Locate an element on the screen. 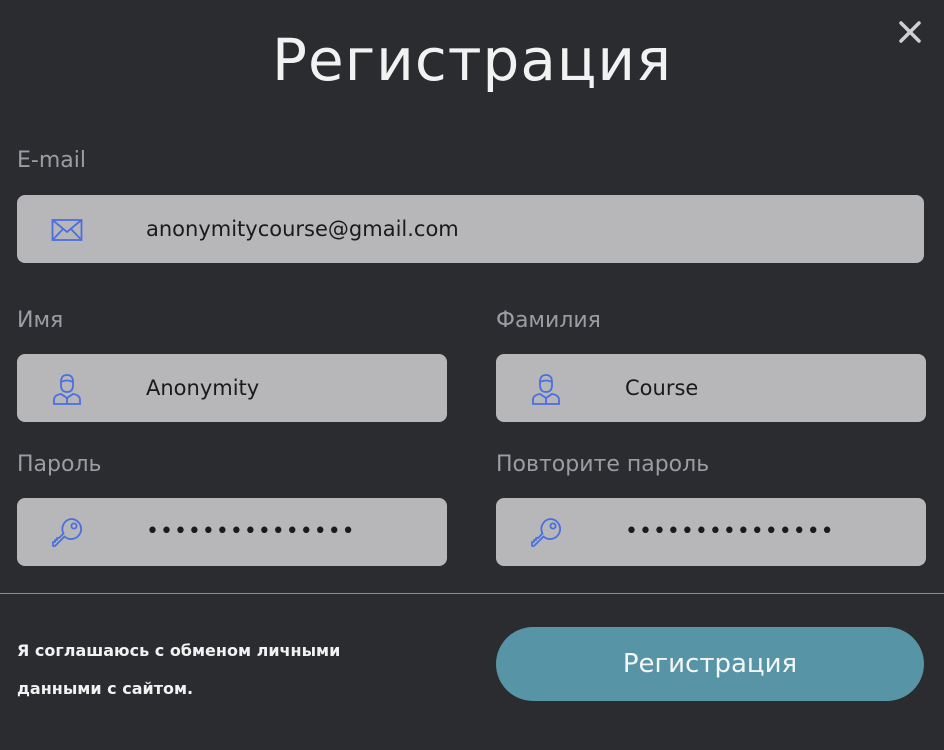 Image resolution: width=944 pixels, height=750 pixels. password-repeat-field: ••••••••••••••• is located at coordinates (711, 532).